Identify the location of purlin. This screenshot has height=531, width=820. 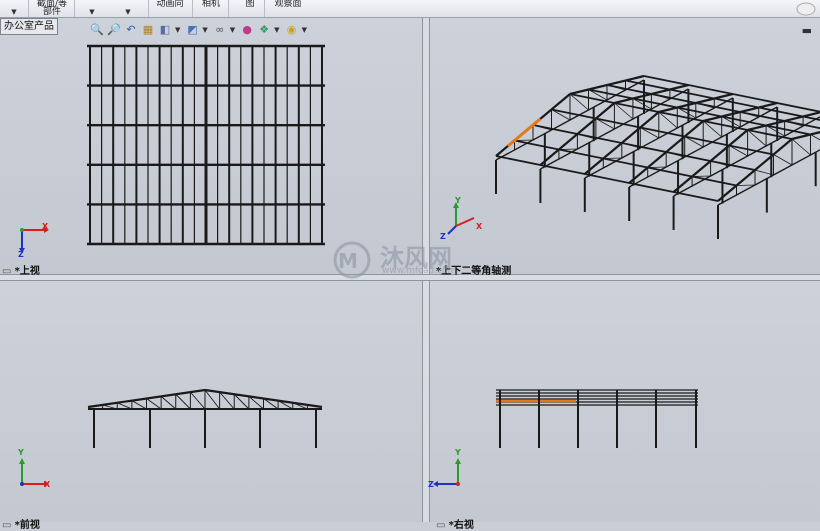
(607, 178).